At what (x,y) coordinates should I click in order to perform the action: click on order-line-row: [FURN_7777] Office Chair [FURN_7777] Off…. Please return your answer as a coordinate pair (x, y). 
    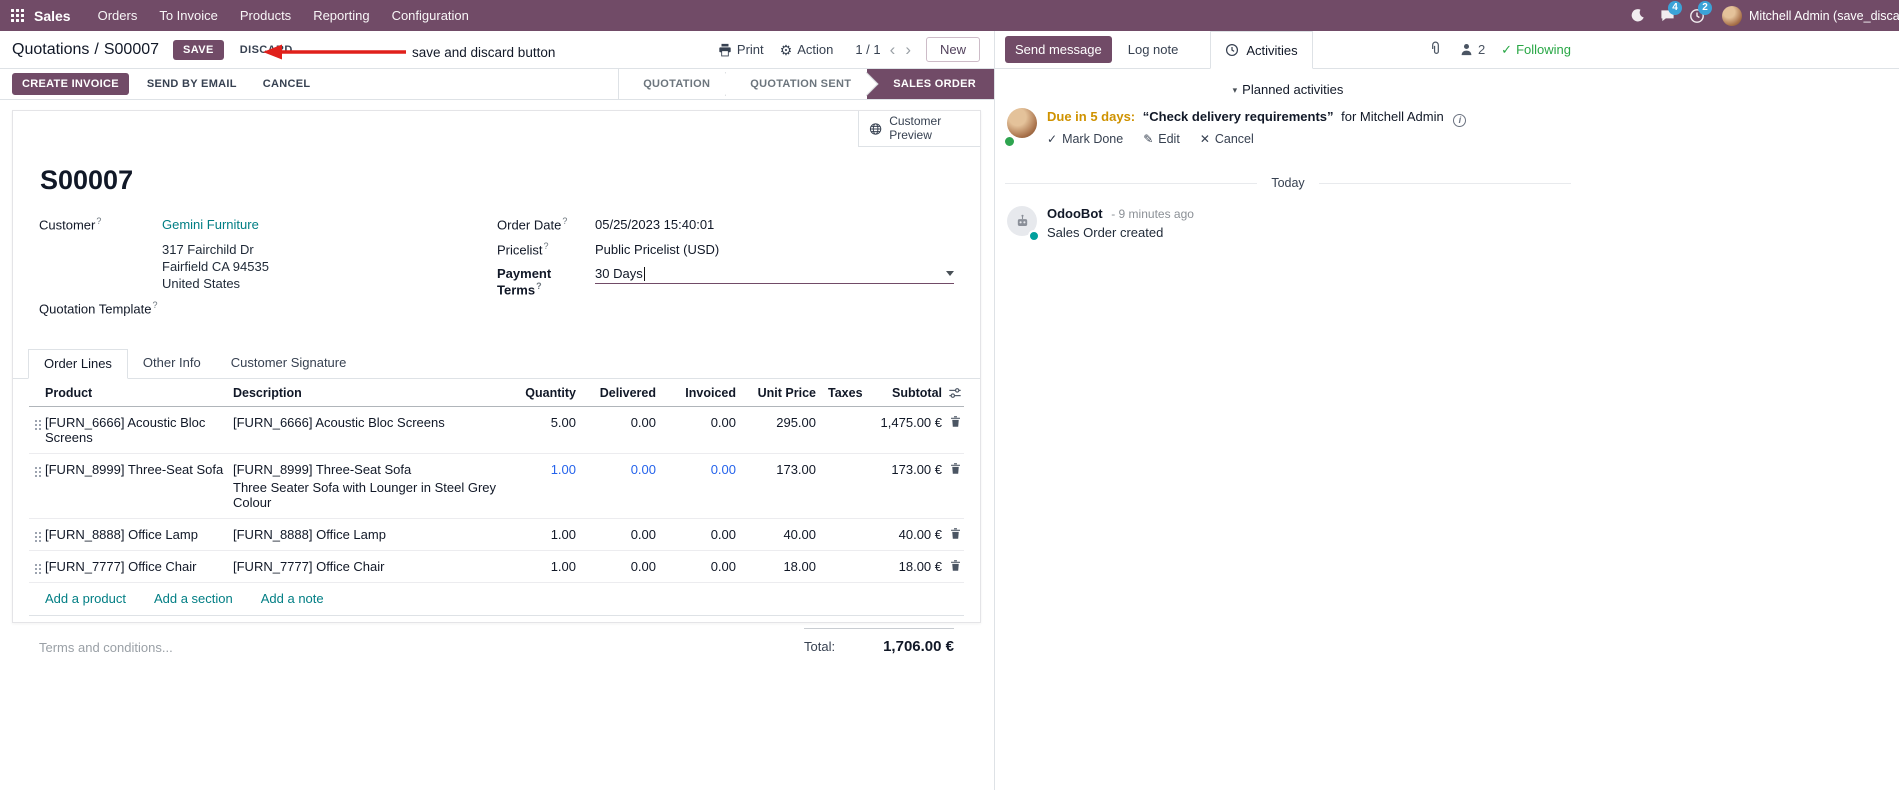
    Looking at the image, I should click on (496, 567).